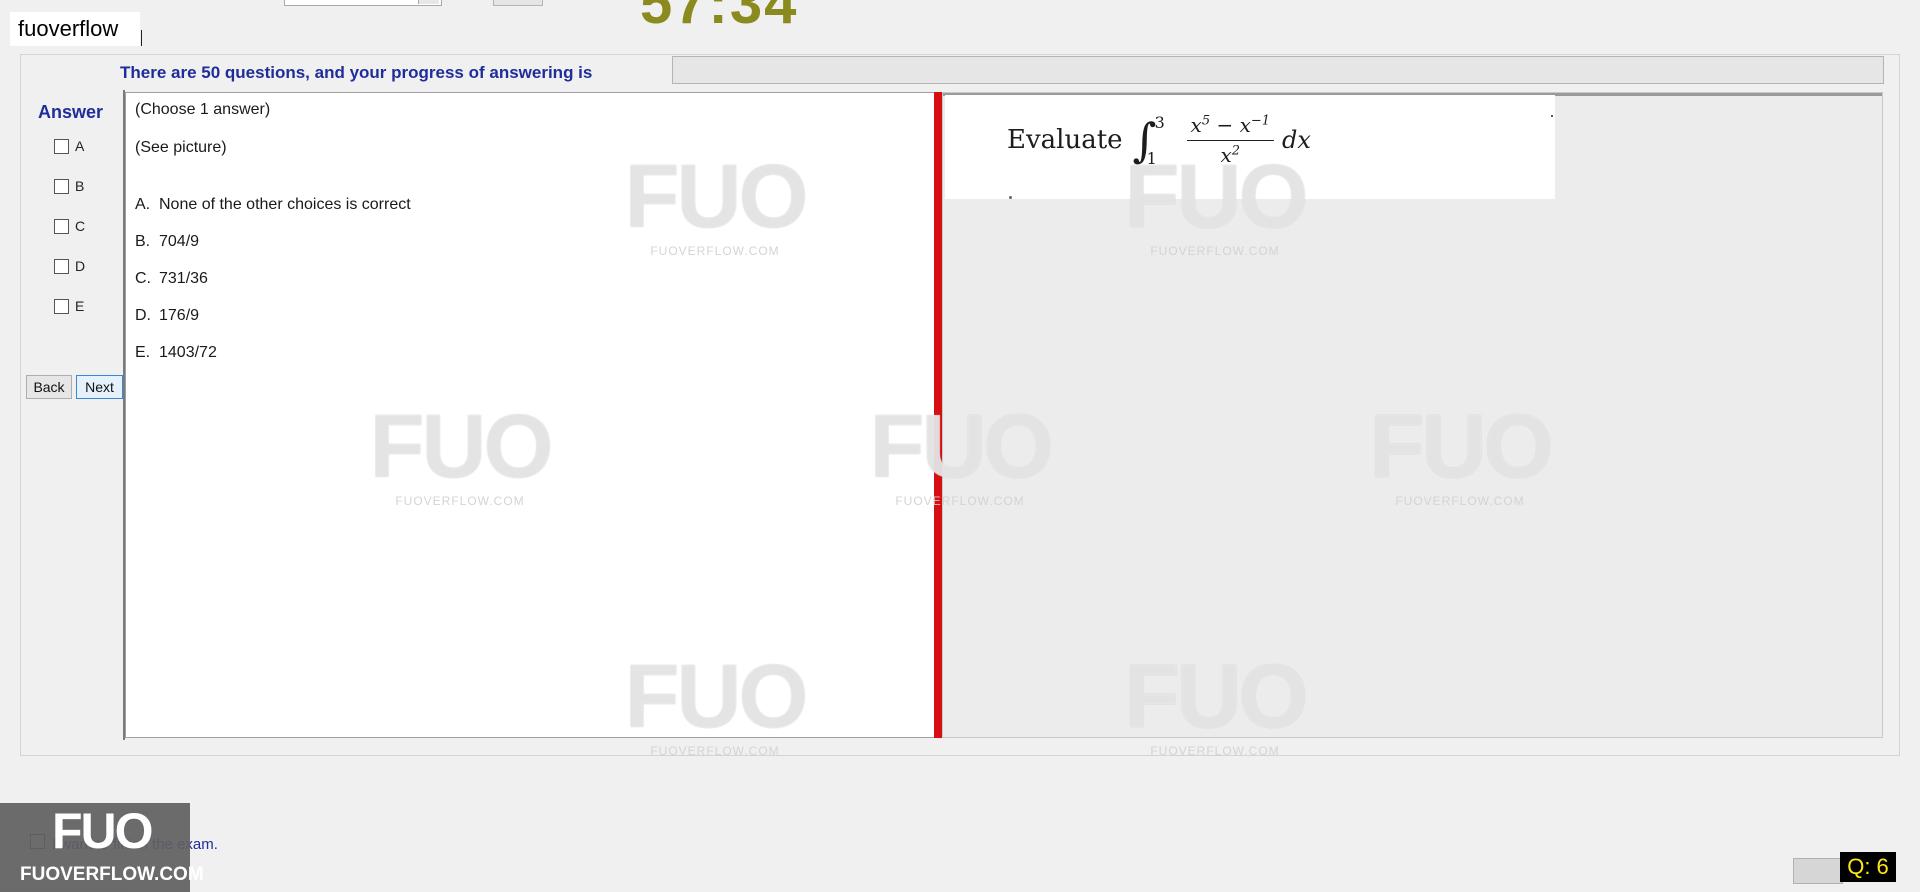  I want to click on option-text: 731/36, so click(183, 278).